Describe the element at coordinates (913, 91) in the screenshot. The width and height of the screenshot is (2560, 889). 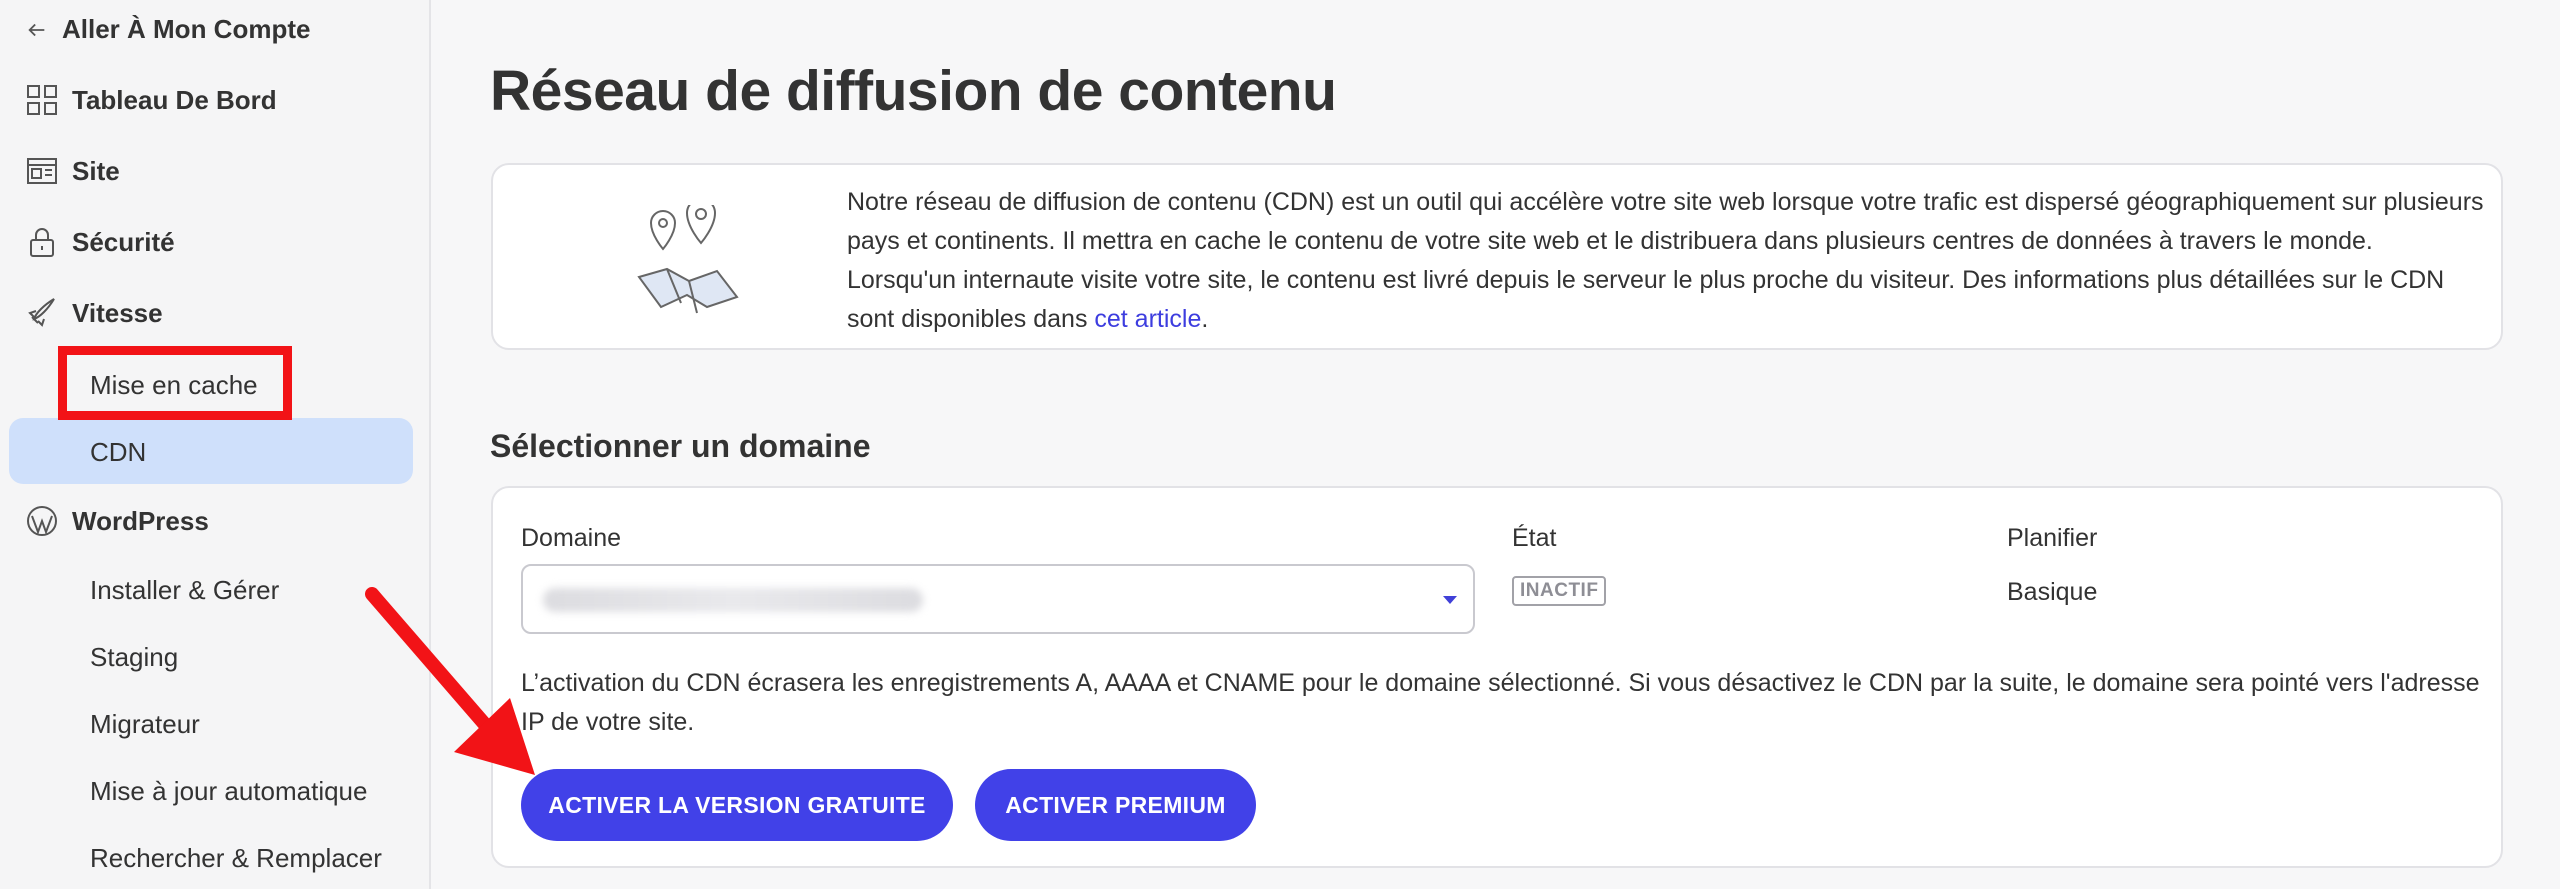
I see `page-title: Réseau de diffusion de contenu` at that location.